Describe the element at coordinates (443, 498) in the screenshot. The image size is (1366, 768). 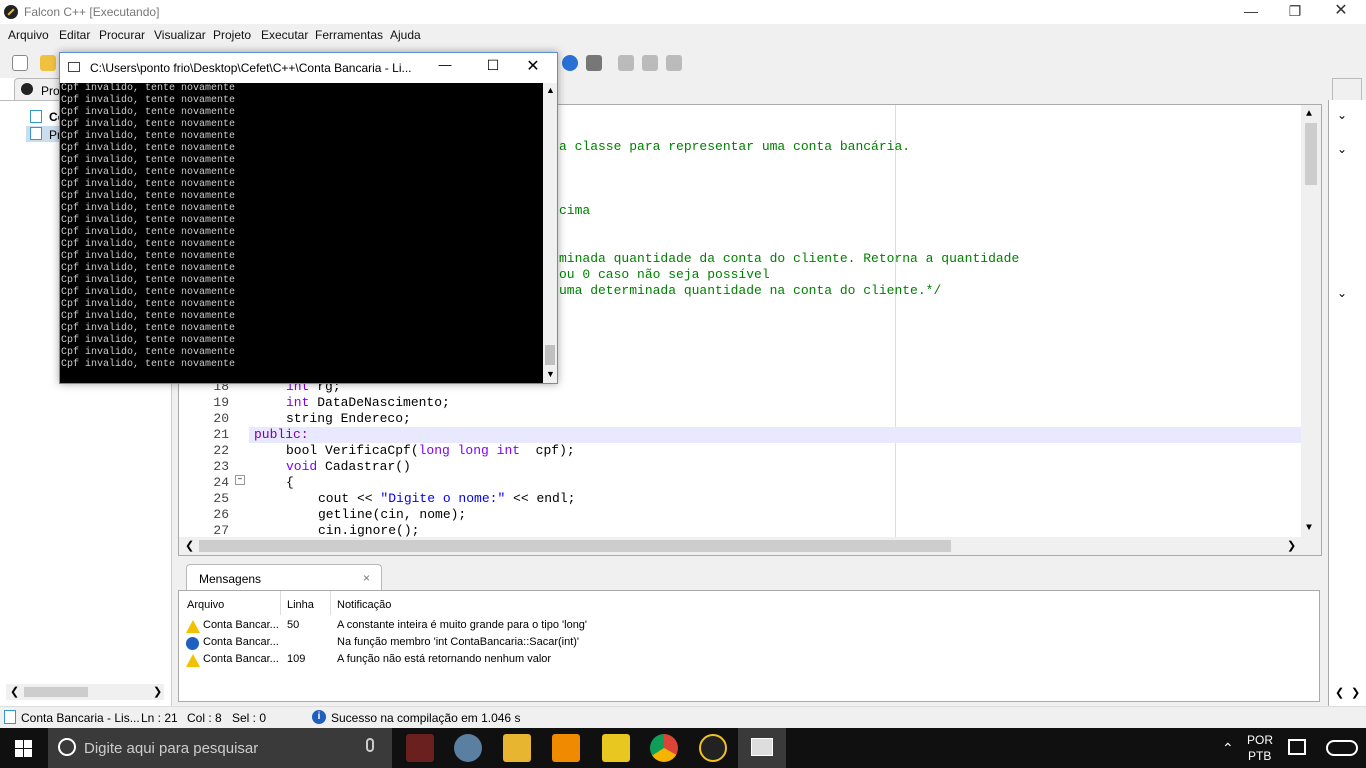
I see `code-token: "Digite o nome:"` at that location.